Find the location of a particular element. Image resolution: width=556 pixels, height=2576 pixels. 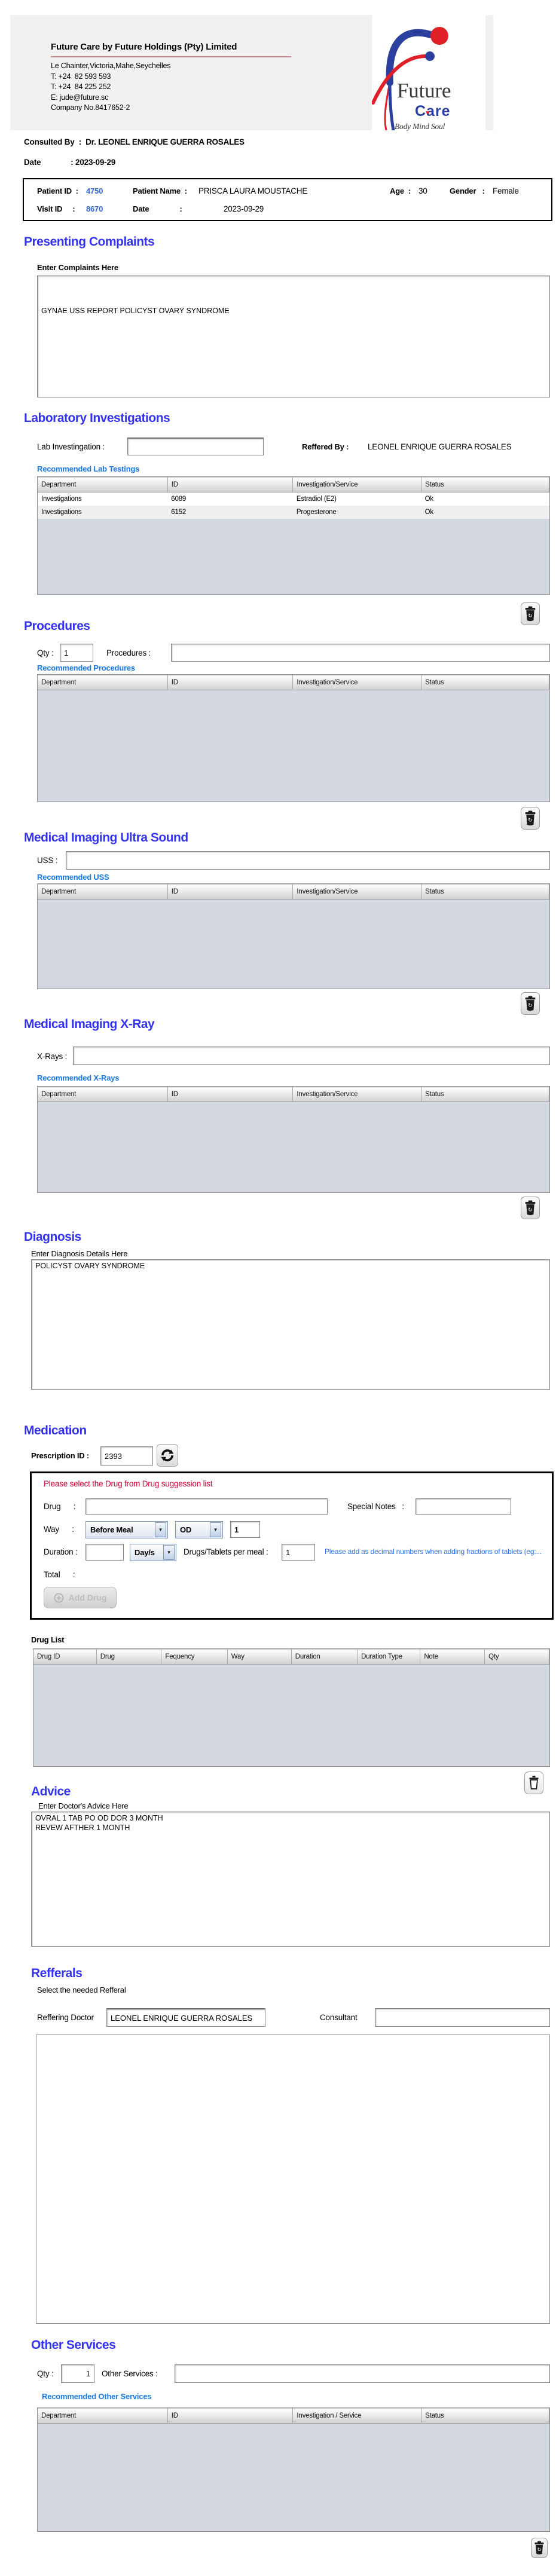

referring-doctor-label: Reffering Doctor is located at coordinates (66, 2017).